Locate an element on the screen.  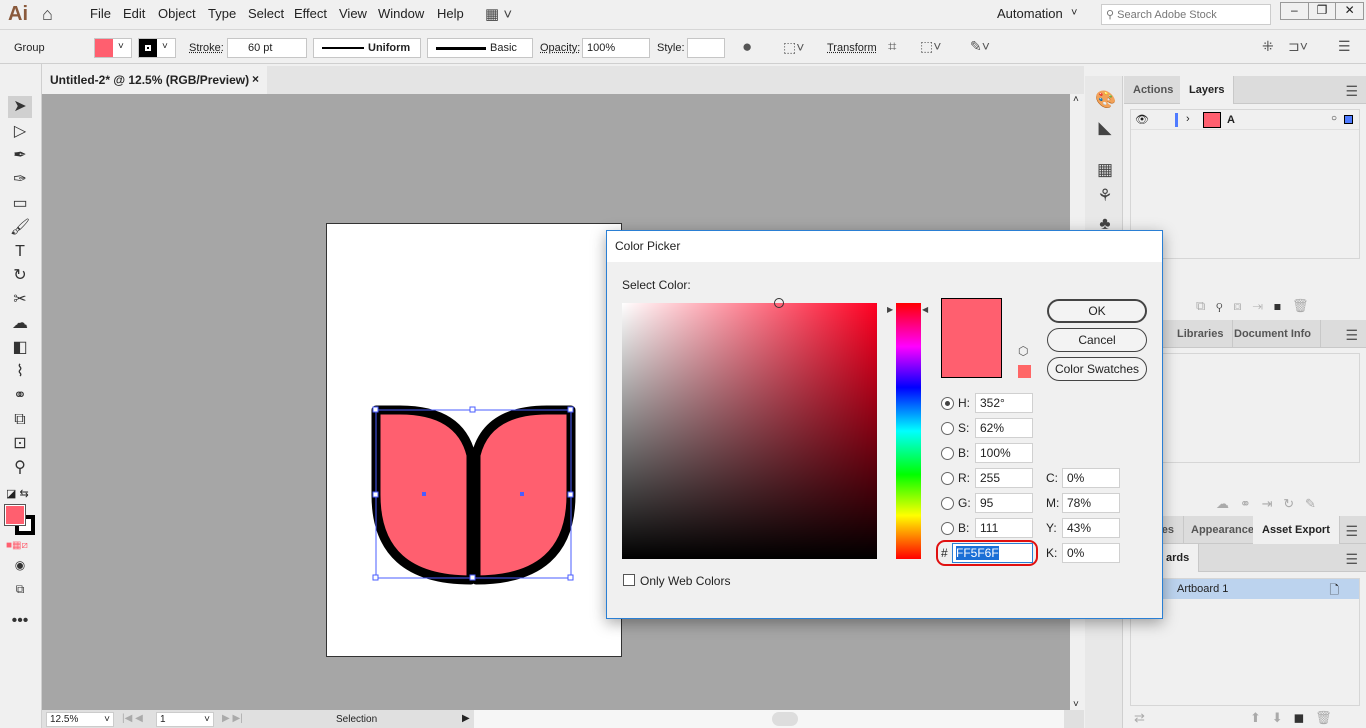
menu-help: Help is located at coordinates (450, 13).